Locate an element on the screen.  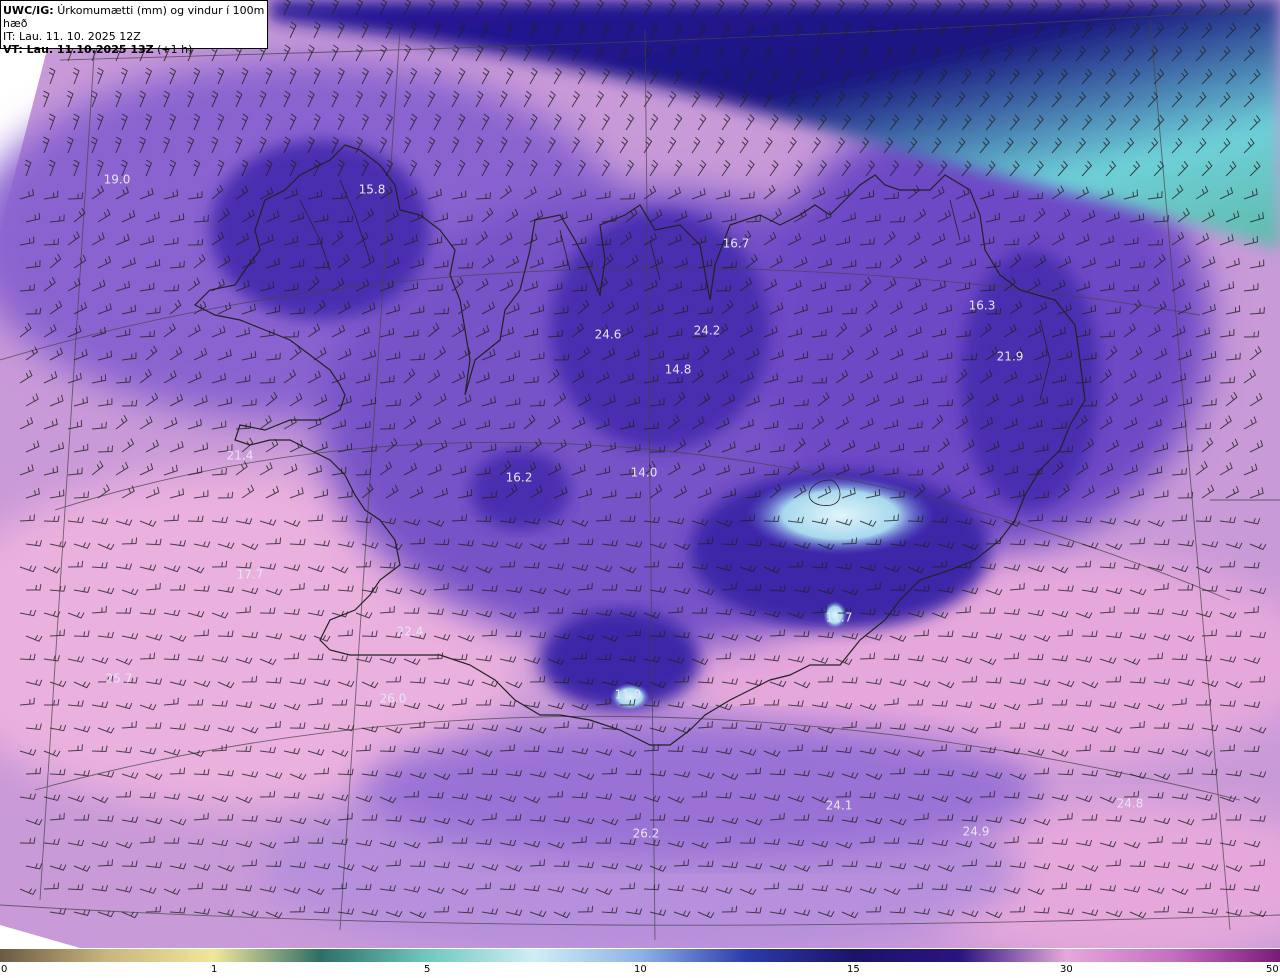
colorbar-tick-0: 0 is located at coordinates (4, 969).